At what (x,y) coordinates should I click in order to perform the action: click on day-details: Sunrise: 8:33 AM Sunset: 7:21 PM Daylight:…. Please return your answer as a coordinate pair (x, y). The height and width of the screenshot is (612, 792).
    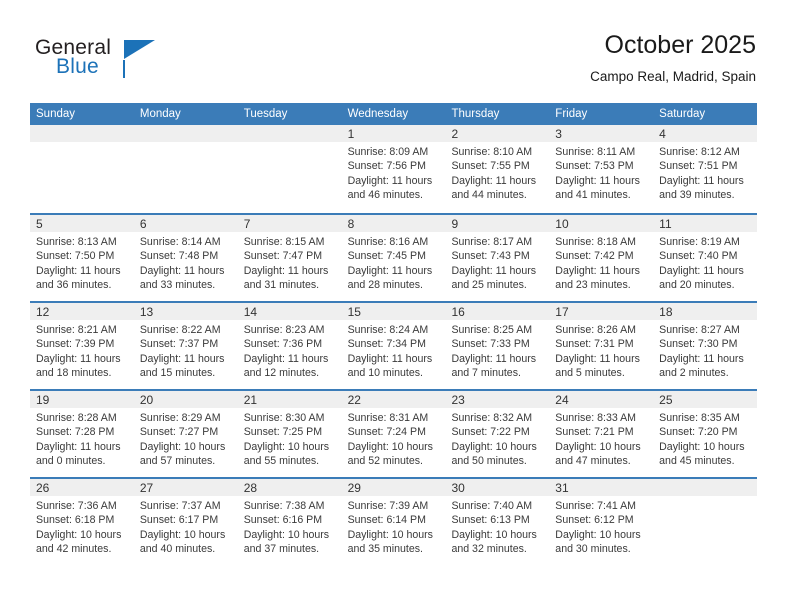
    Looking at the image, I should click on (602, 439).